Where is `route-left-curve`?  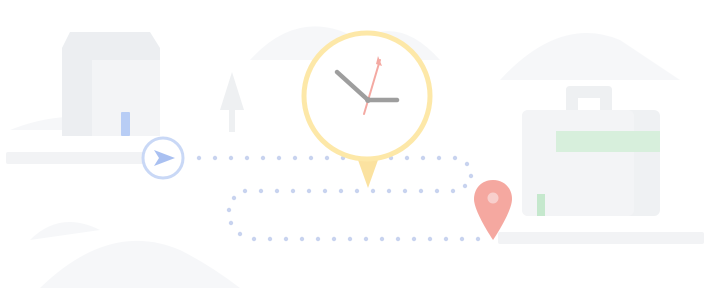
route-left-curve is located at coordinates (234, 216).